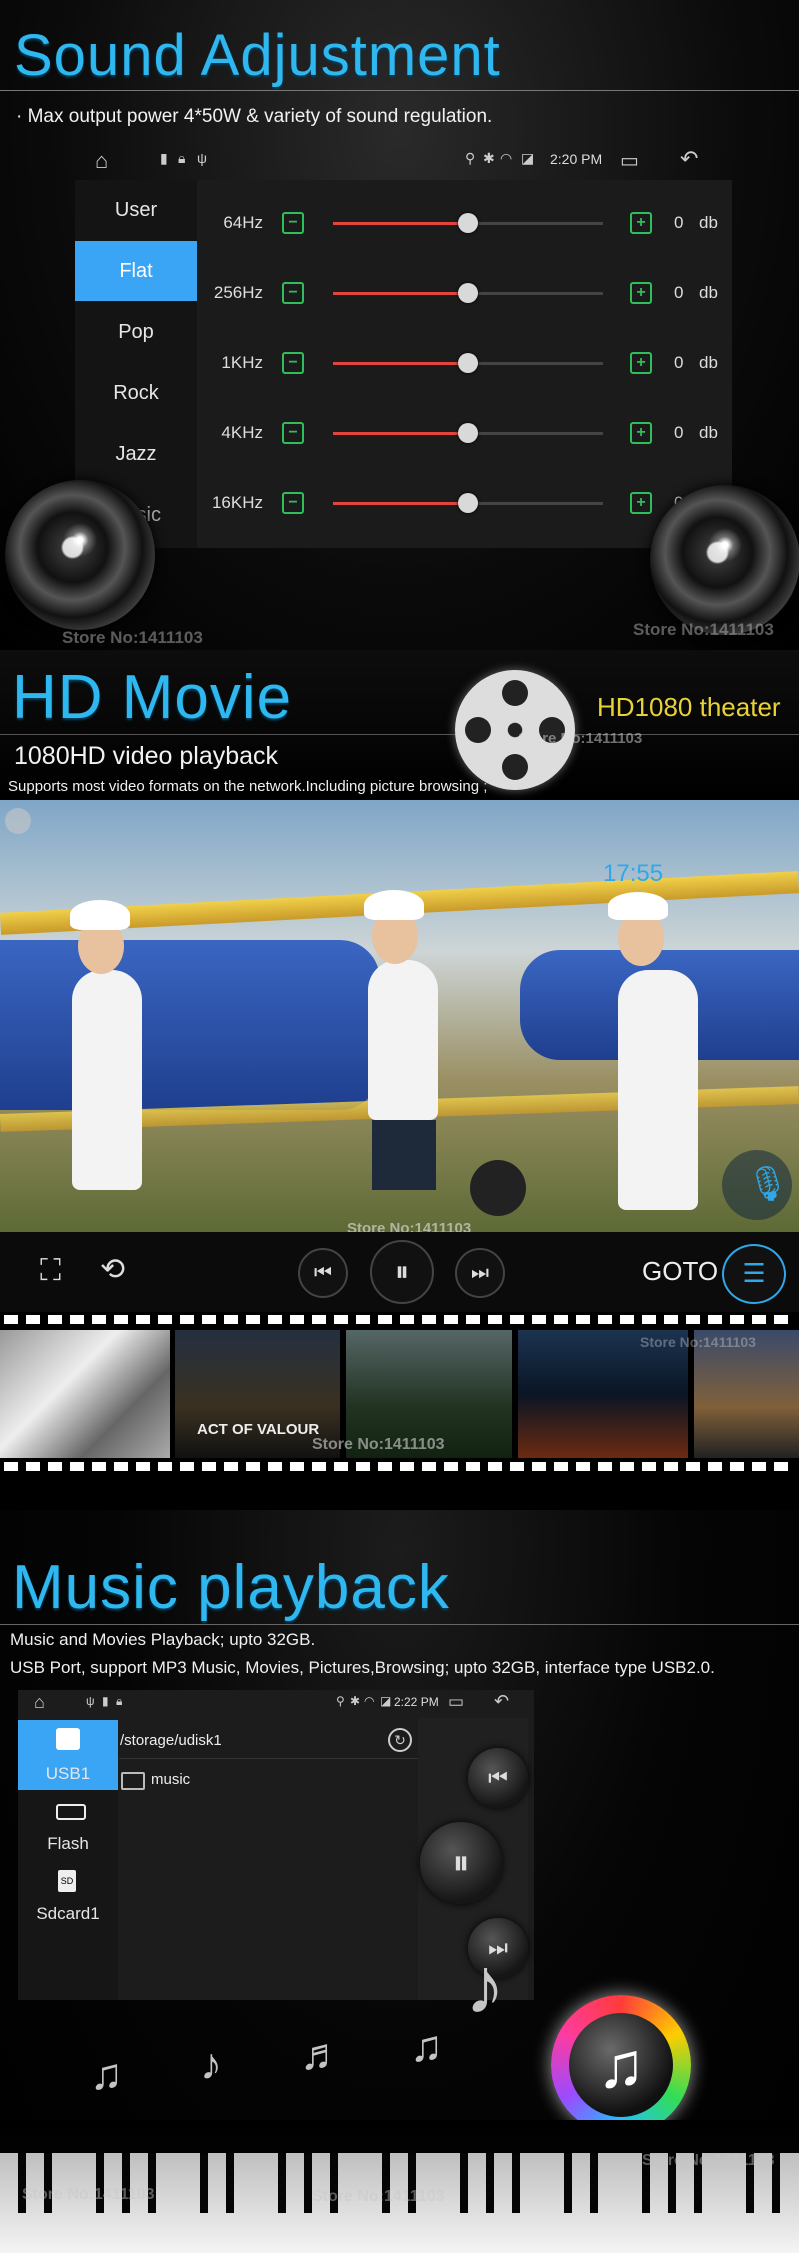 This screenshot has height=2253, width=799. Describe the element at coordinates (152, 697) in the screenshot. I see `movie-title: HD Movie` at that location.